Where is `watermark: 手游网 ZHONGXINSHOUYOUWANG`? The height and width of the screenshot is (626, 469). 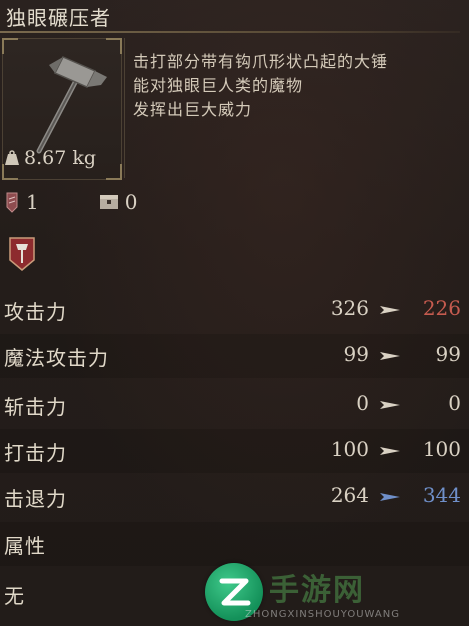 watermark: 手游网 ZHONGXINSHOUYOUWANG is located at coordinates (337, 594).